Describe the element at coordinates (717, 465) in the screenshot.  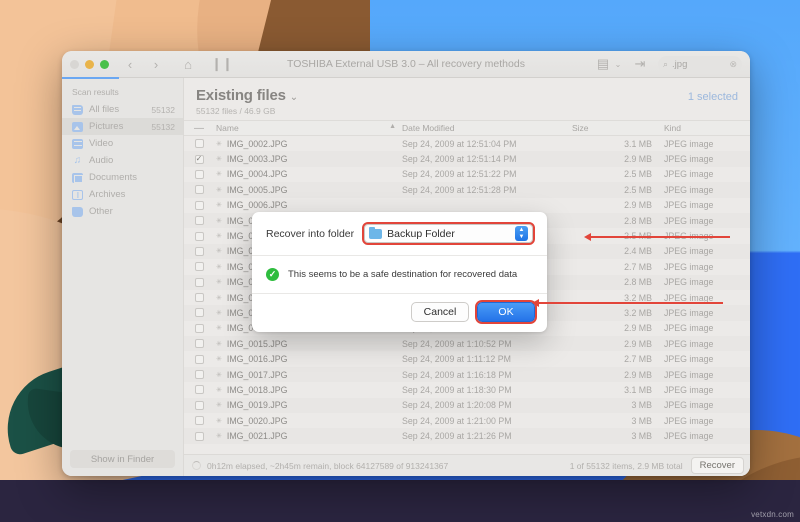
I see `recover-button: Recover` at that location.